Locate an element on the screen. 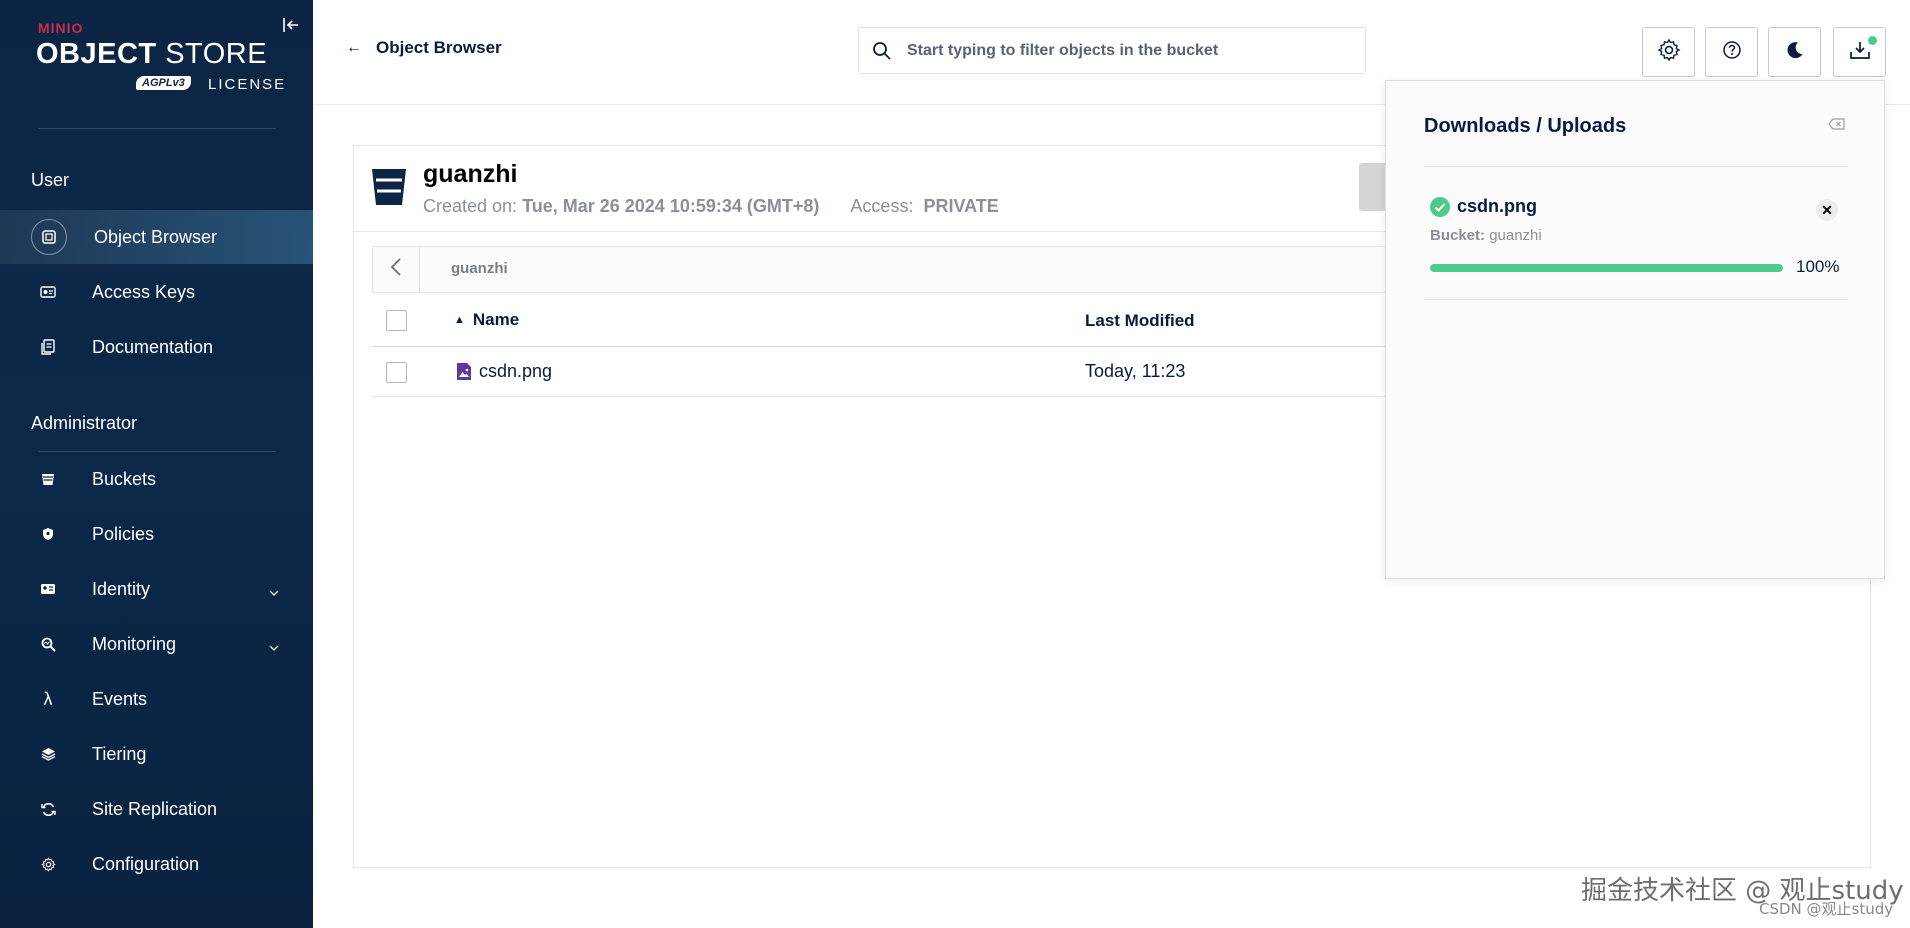  file-name-cell: csdn.png is located at coordinates (504, 371).